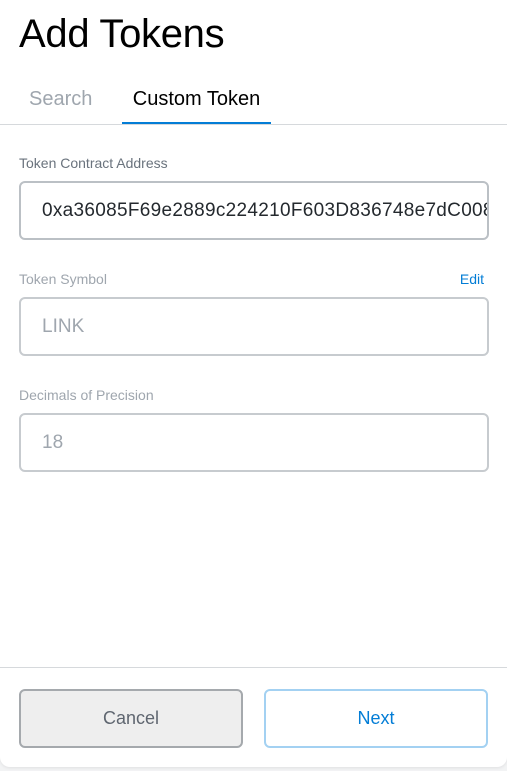  What do you see at coordinates (472, 279) in the screenshot?
I see `token-symbol-edit-link: Edit` at bounding box center [472, 279].